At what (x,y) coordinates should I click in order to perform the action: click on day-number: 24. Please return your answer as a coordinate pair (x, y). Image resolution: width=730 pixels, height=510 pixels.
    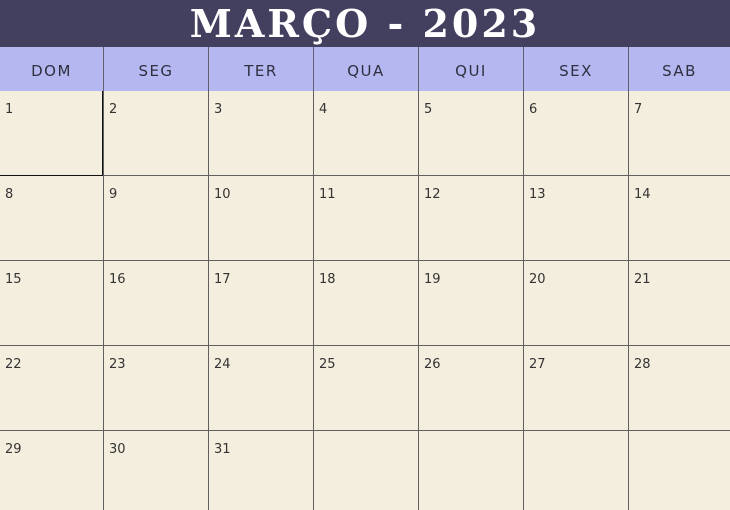
    Looking at the image, I should click on (222, 364).